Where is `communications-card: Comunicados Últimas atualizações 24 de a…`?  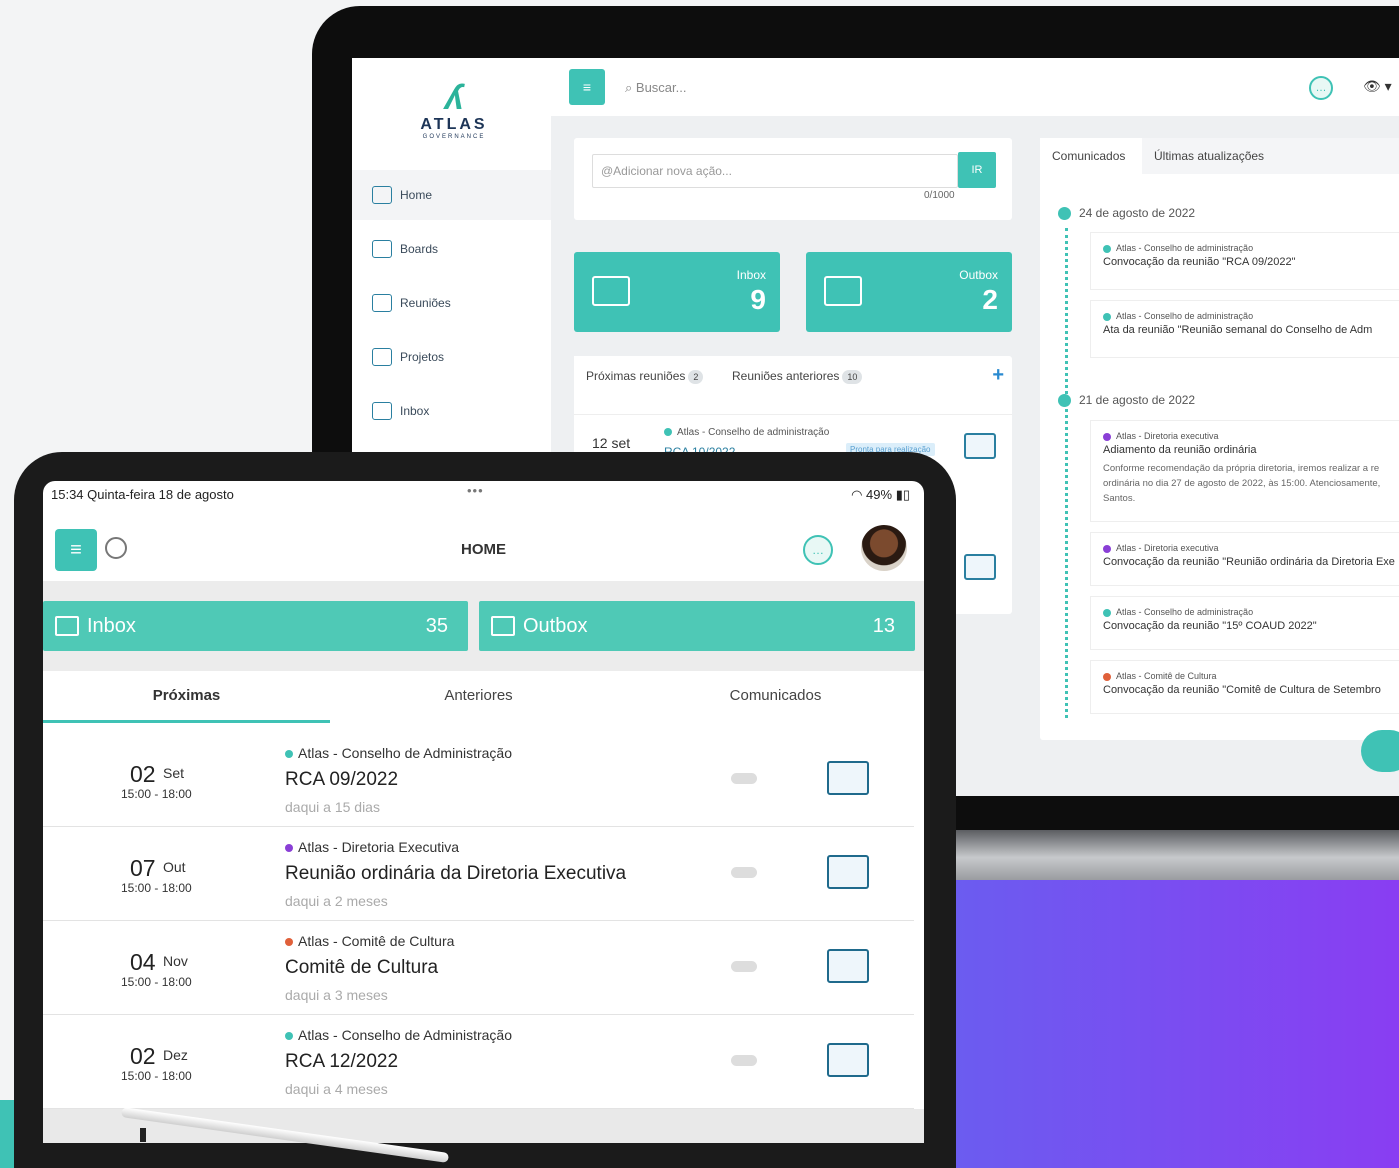
communications-card: Comunicados Últimas atualizações 24 de a… is located at coordinates (1219, 439).